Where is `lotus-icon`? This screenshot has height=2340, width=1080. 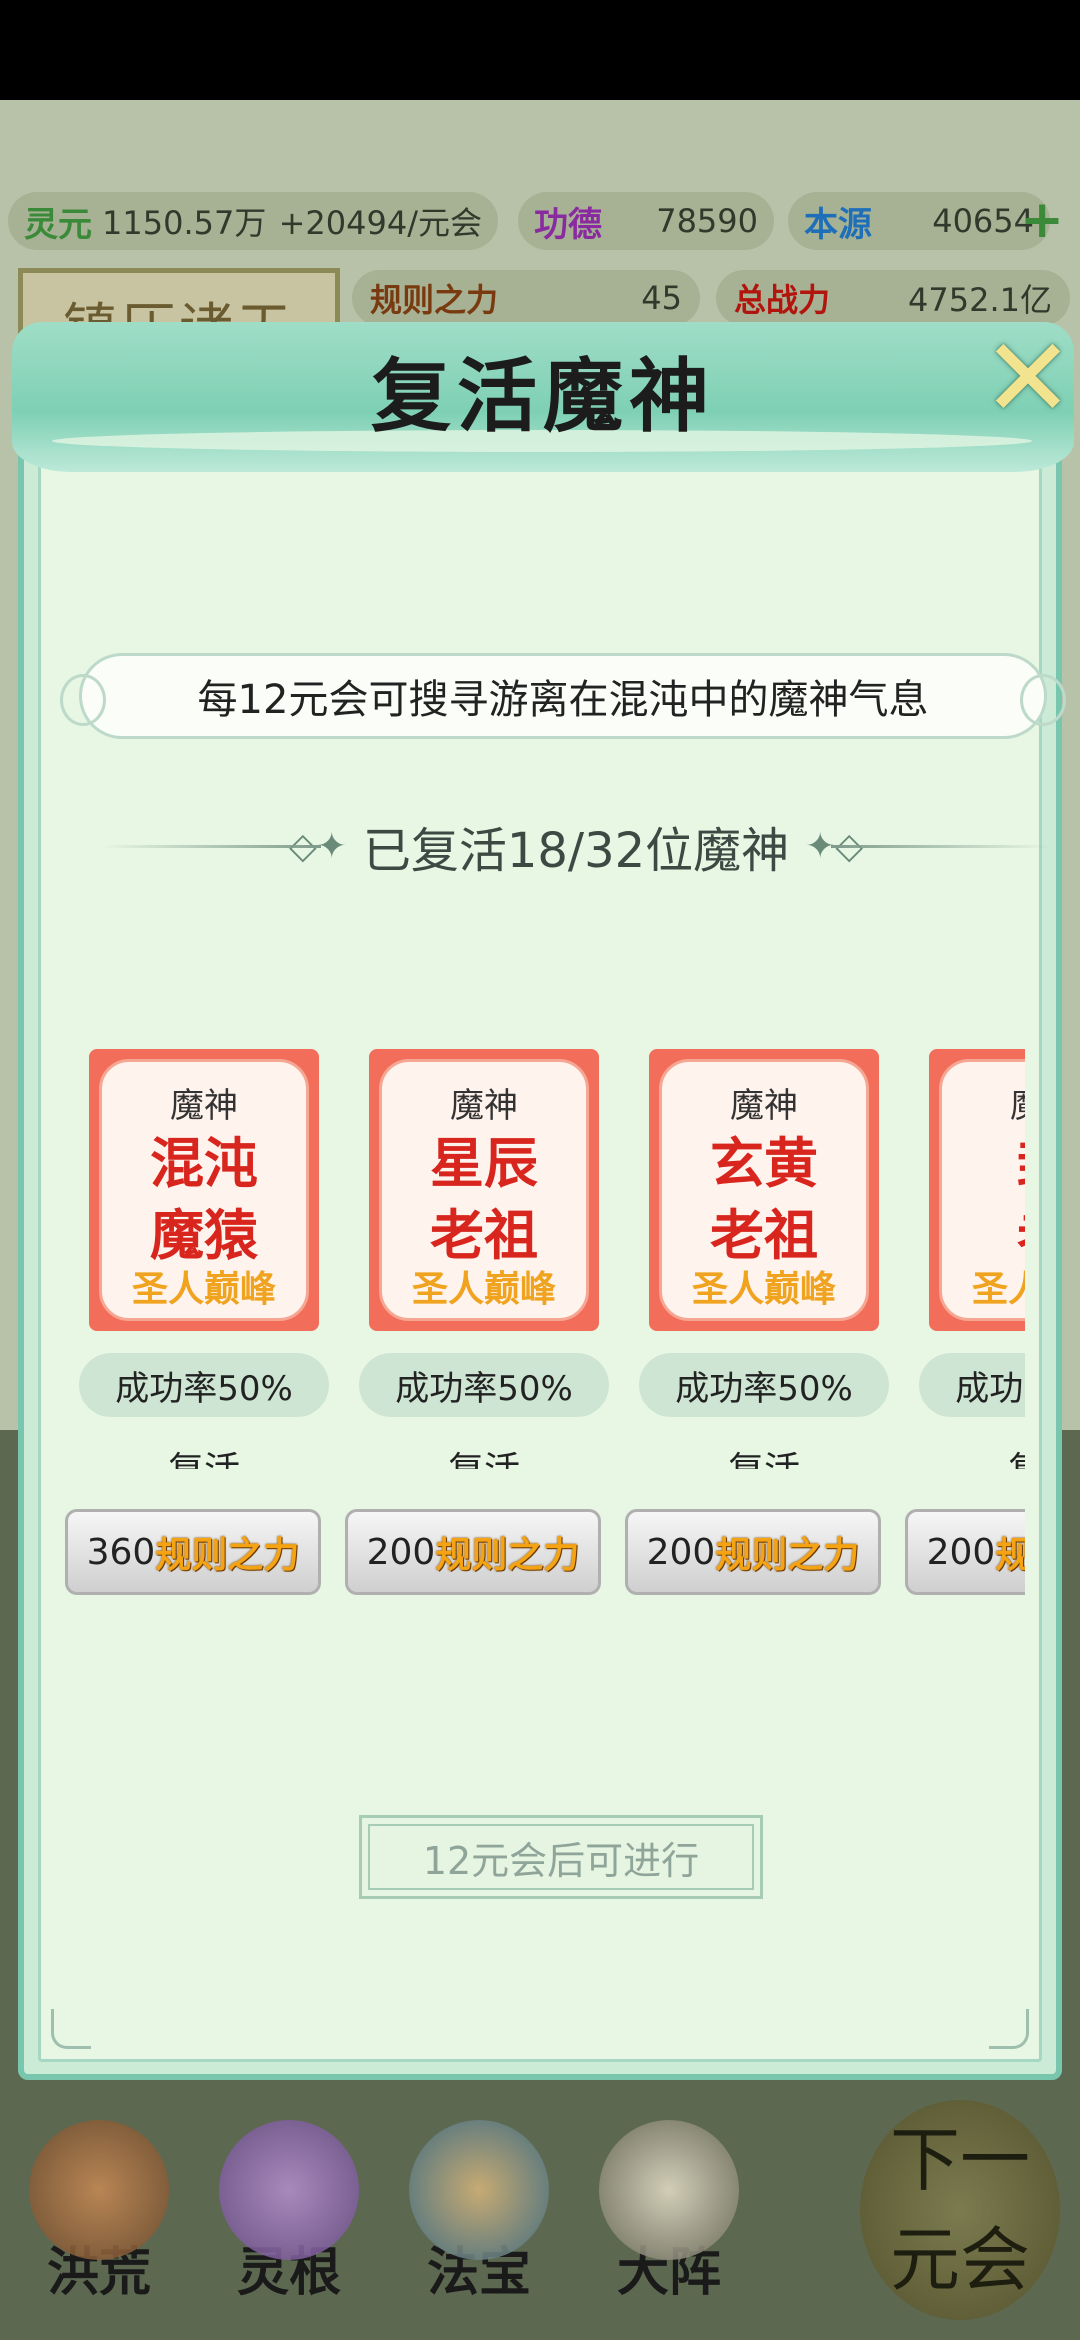
lotus-icon is located at coordinates (289, 2190).